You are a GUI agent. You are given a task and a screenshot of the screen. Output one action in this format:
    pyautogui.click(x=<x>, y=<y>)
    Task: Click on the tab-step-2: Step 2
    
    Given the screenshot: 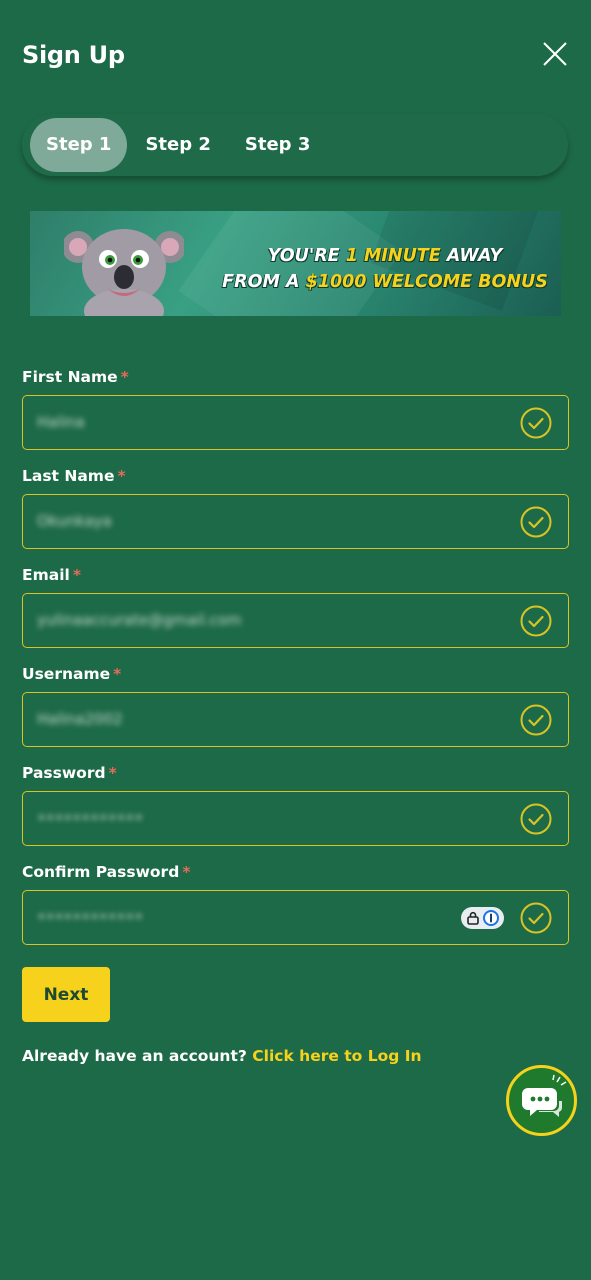 What is the action you would take?
    pyautogui.click(x=177, y=145)
    